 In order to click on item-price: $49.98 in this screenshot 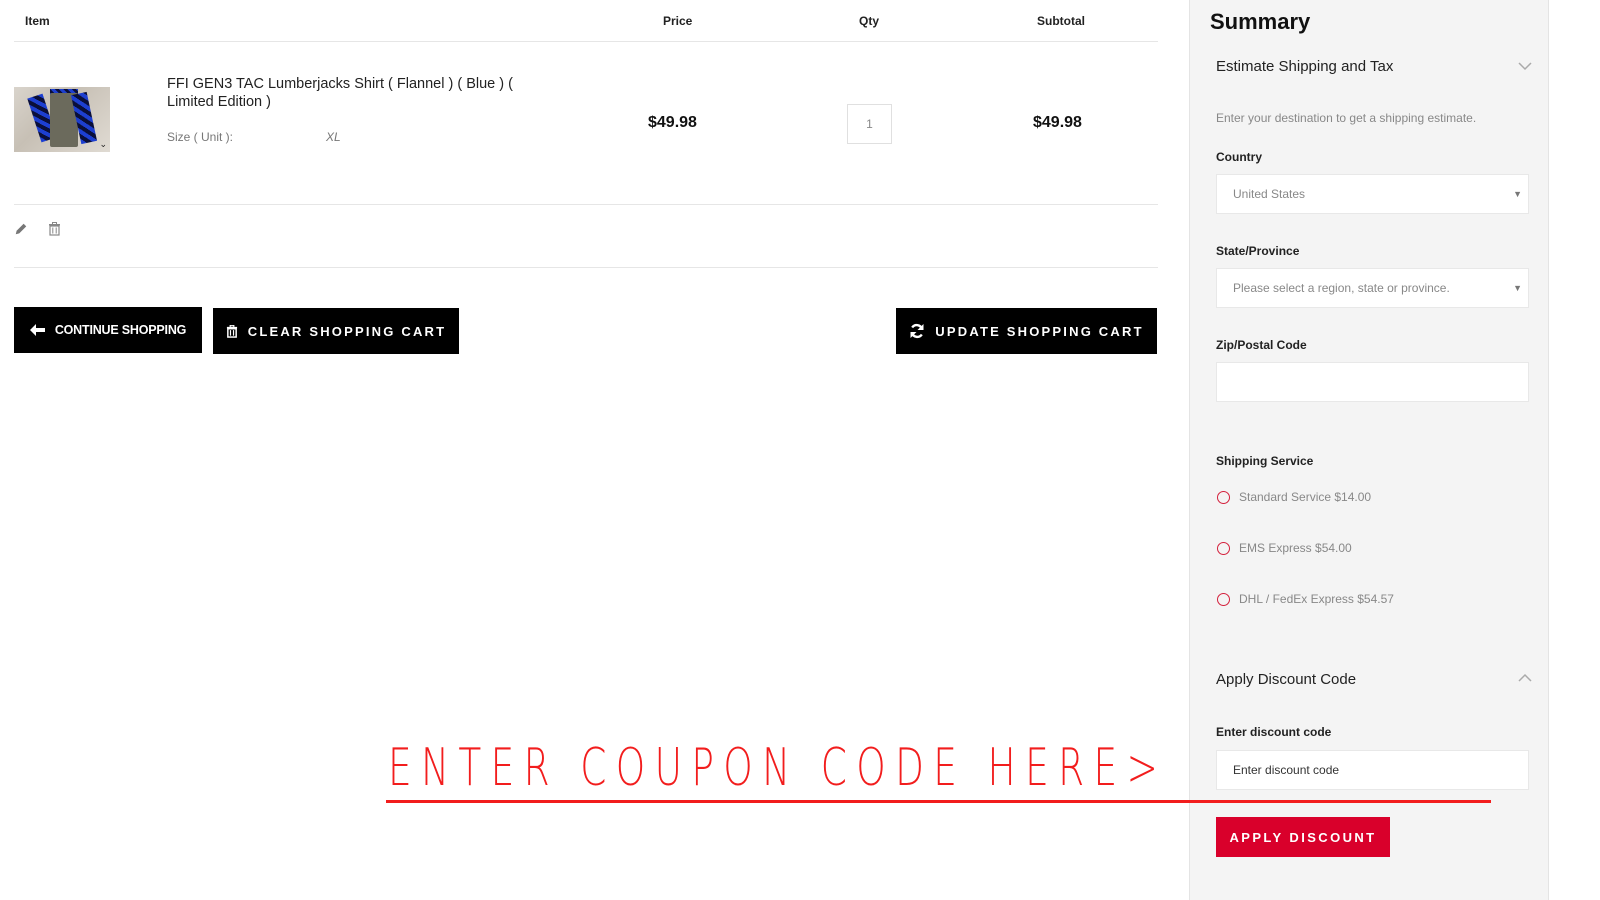, I will do `click(672, 122)`.